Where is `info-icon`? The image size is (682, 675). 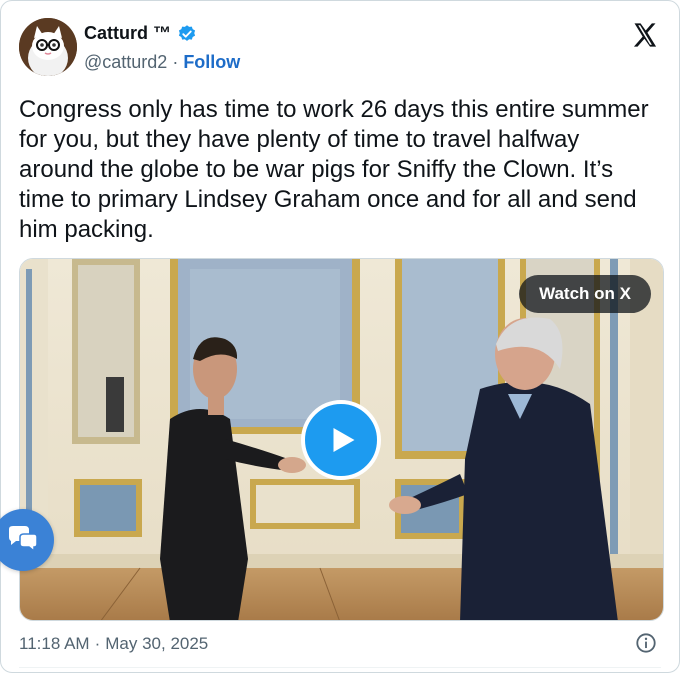
info-icon is located at coordinates (646, 643).